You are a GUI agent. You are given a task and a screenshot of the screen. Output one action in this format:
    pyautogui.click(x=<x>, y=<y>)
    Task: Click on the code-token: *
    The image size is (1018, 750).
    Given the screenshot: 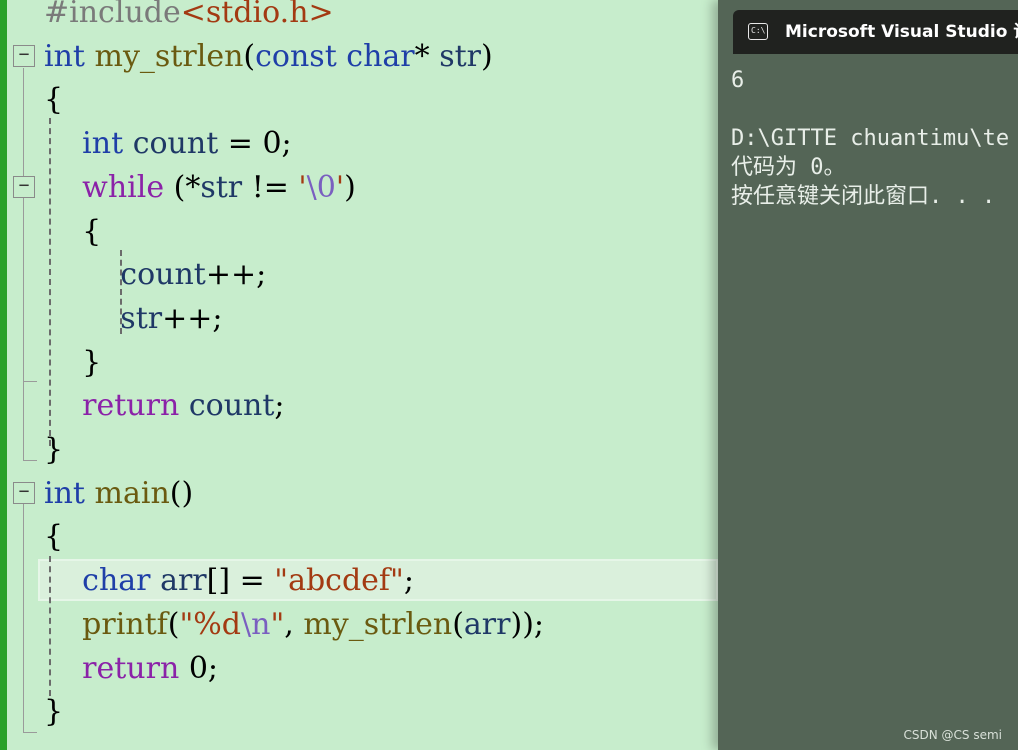 What is the action you would take?
    pyautogui.click(x=427, y=56)
    